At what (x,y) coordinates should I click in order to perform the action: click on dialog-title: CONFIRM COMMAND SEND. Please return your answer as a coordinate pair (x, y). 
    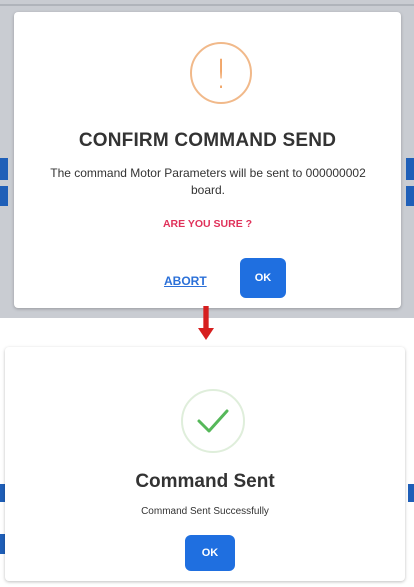
    Looking at the image, I should click on (207, 140).